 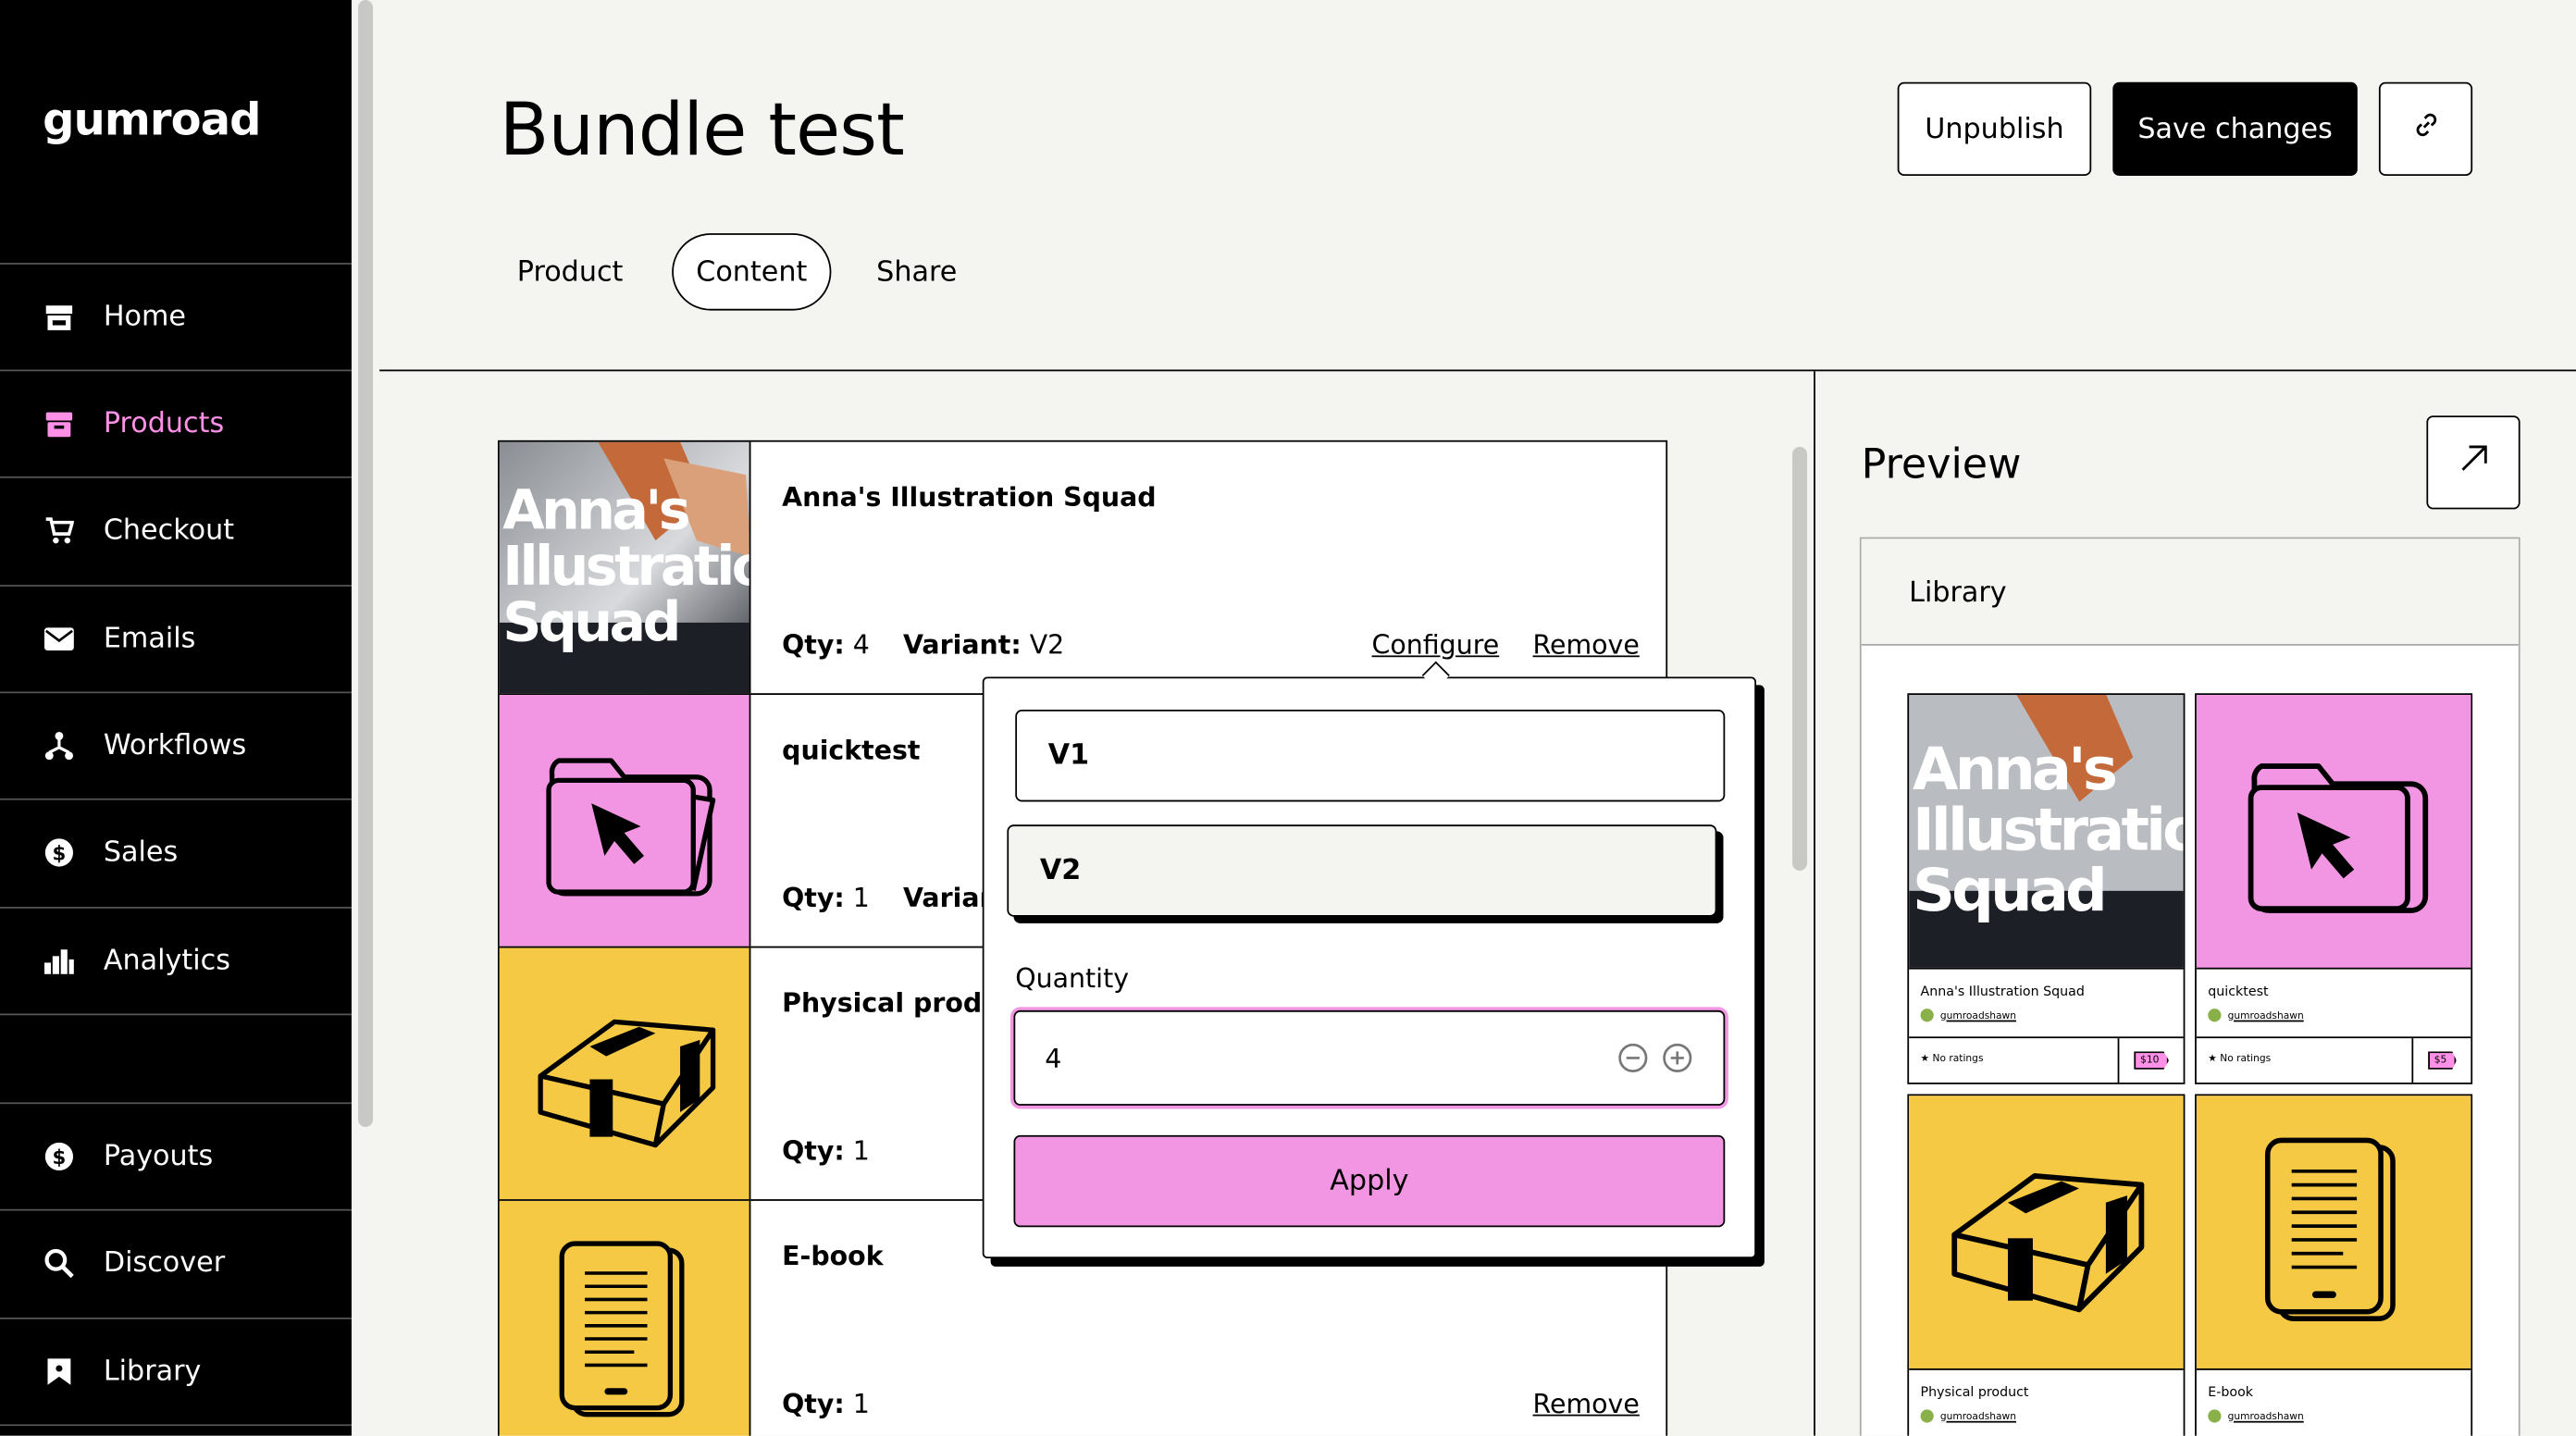 I want to click on unpublish-button: Unpublish, so click(x=1994, y=128).